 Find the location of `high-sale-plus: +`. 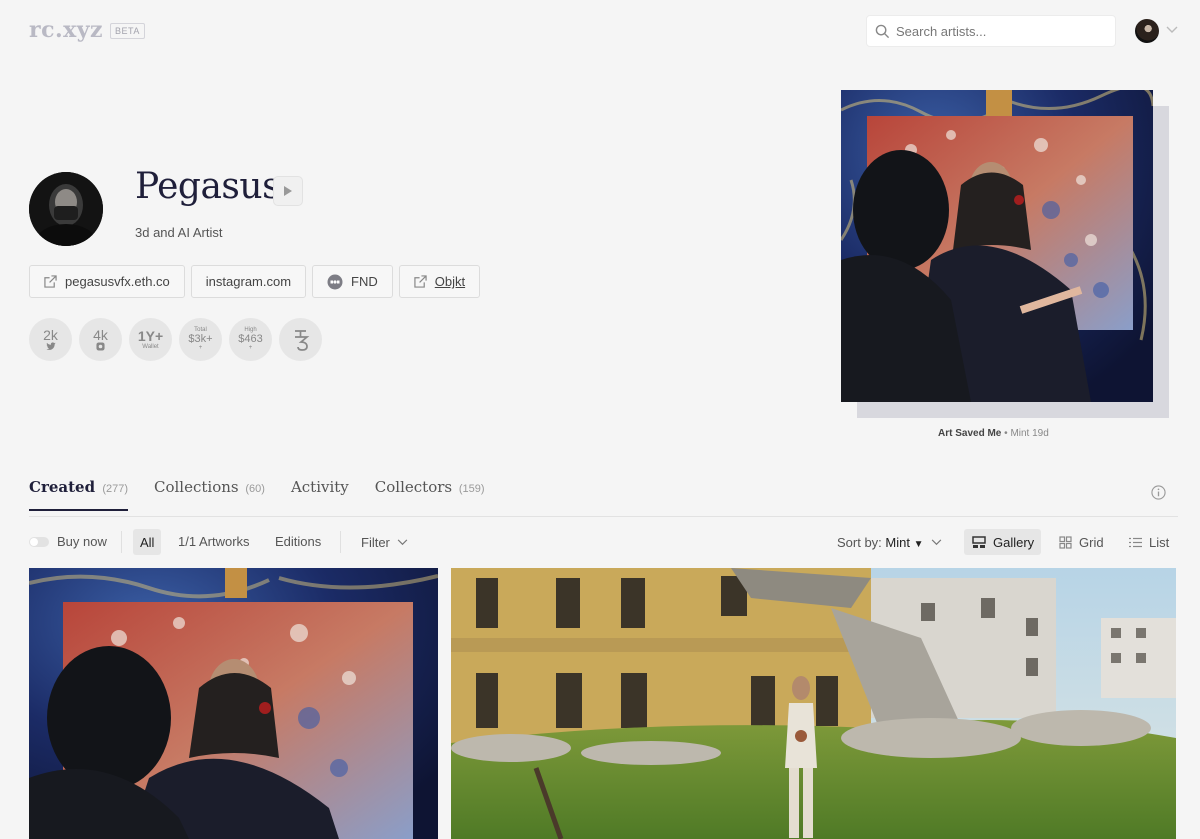

high-sale-plus: + is located at coordinates (250, 348).